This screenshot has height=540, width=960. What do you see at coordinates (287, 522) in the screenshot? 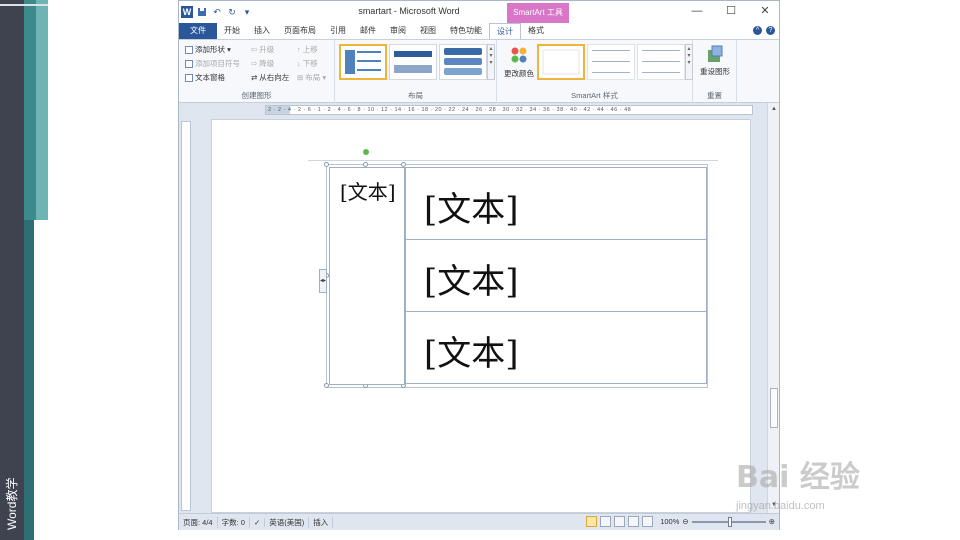
I see `status-language: 英语(美国)` at bounding box center [287, 522].